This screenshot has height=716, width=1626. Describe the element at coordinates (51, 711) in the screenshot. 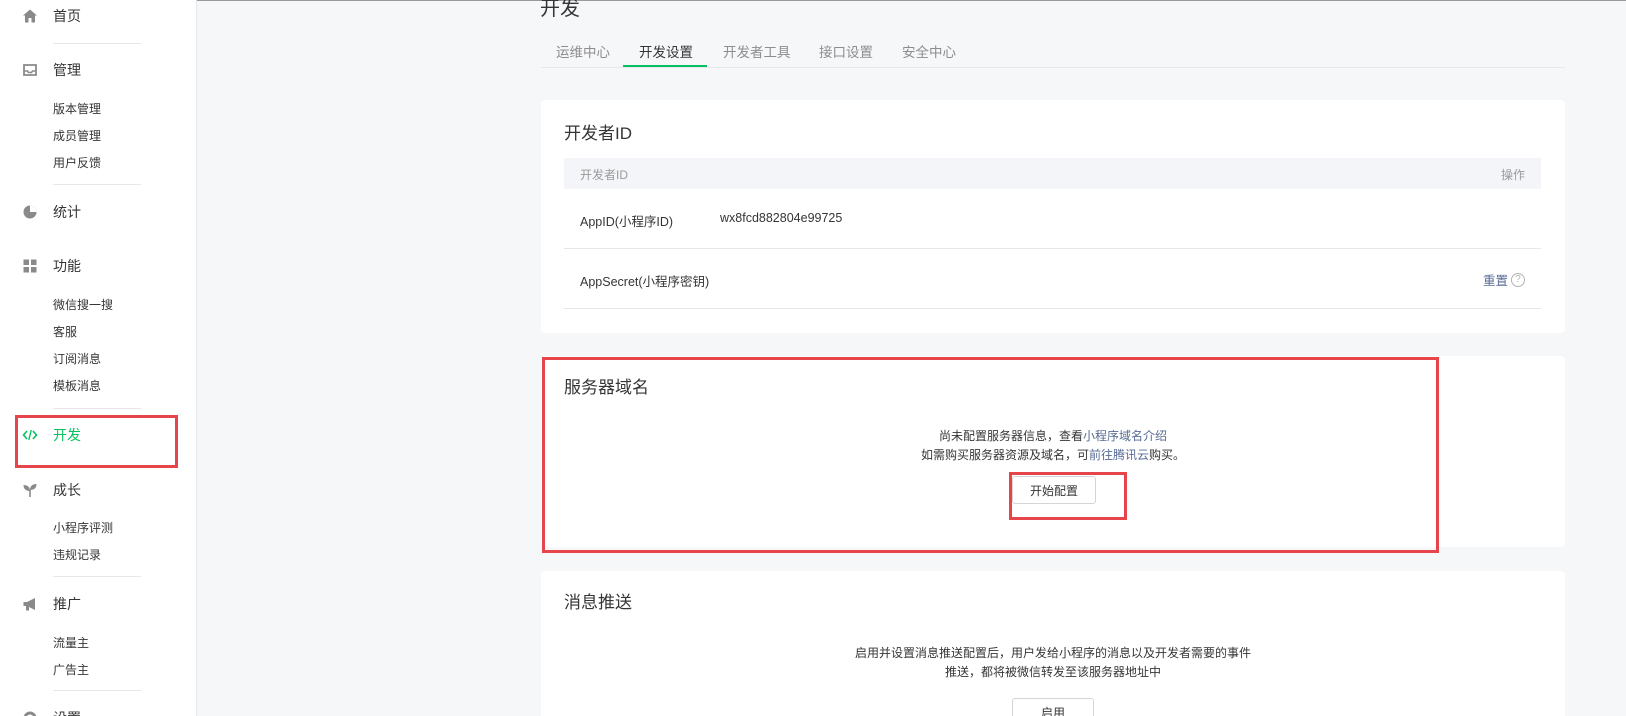

I see `sidebar-item-settings: 设置` at that location.